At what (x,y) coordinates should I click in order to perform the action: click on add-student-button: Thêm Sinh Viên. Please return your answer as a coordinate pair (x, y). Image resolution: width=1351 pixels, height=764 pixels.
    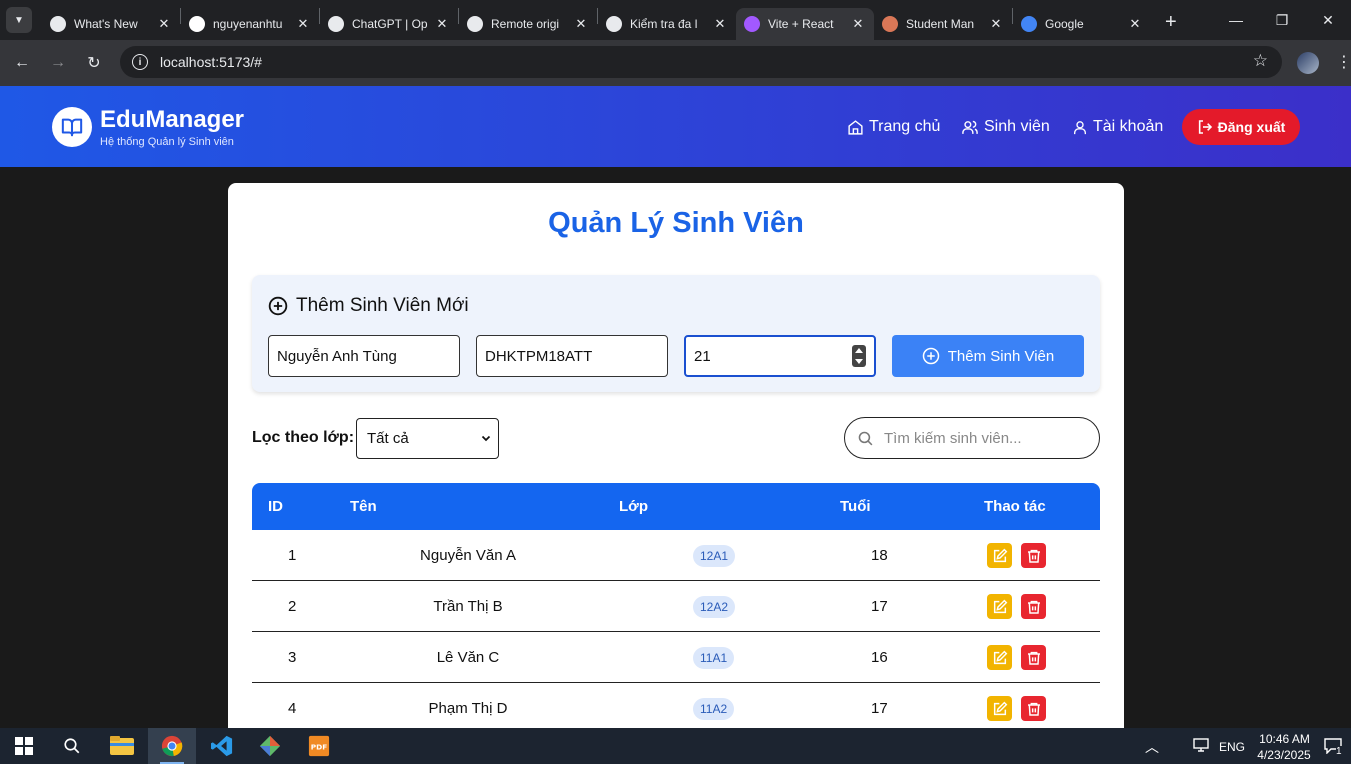
    Looking at the image, I should click on (988, 356).